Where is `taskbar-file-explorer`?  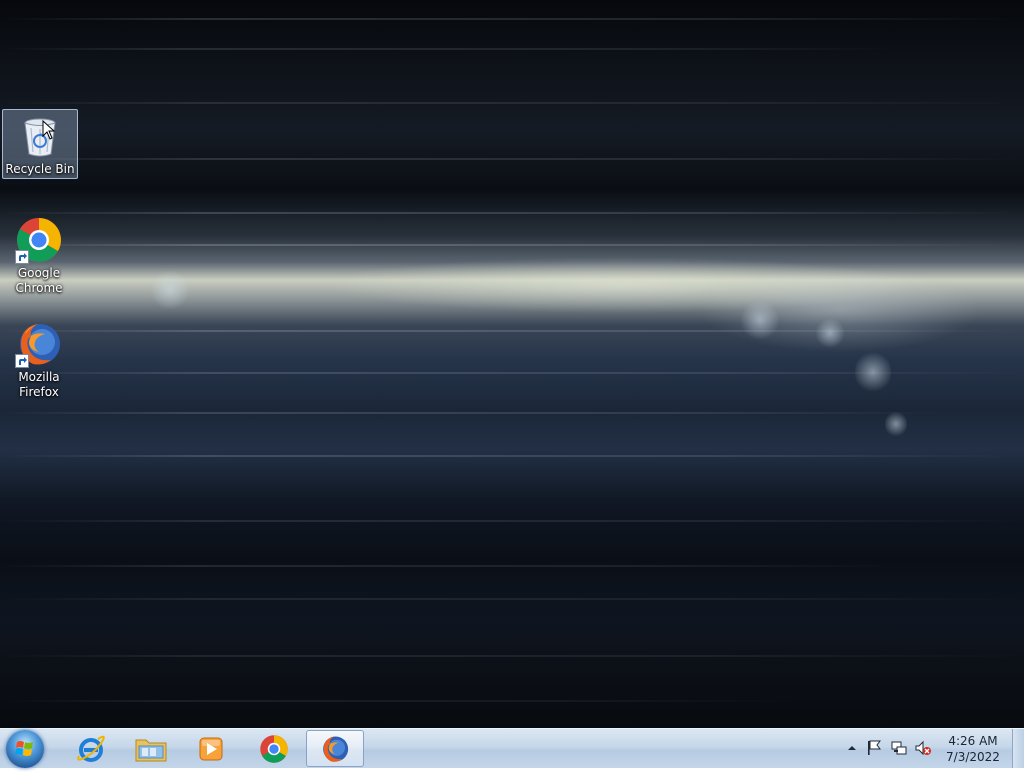
taskbar-file-explorer is located at coordinates (151, 748).